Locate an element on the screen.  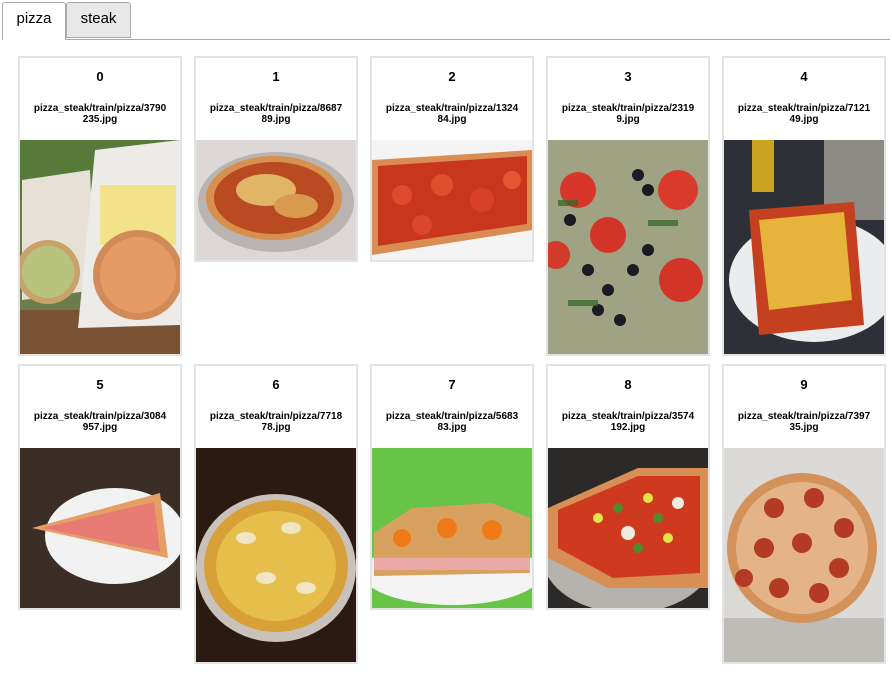
image-card: 1 pizza_steak/train/pizza/8687 89.jpg is located at coordinates (276, 159).